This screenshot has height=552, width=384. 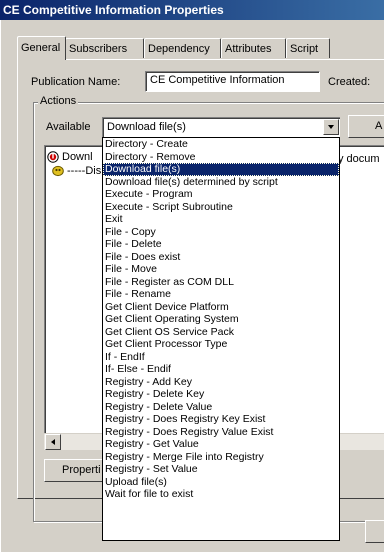 I want to click on dropdown-option: Wait for file to exist, so click(x=221, y=494).